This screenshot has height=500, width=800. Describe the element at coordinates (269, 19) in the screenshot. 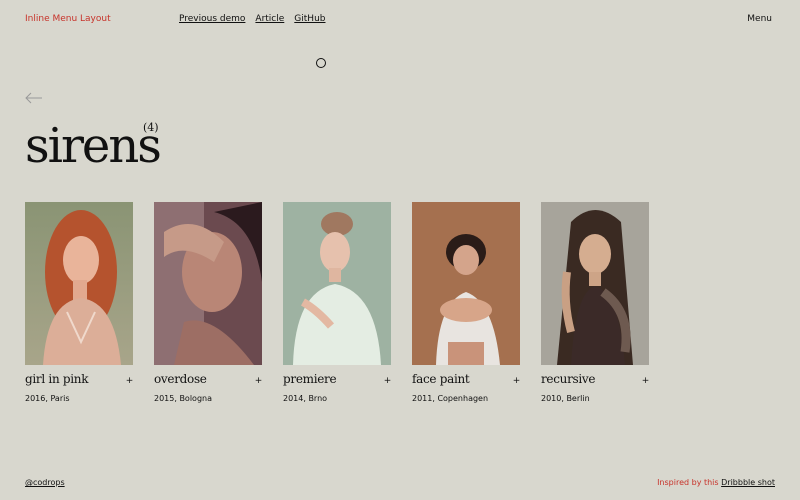

I see `article-link: Article` at that location.